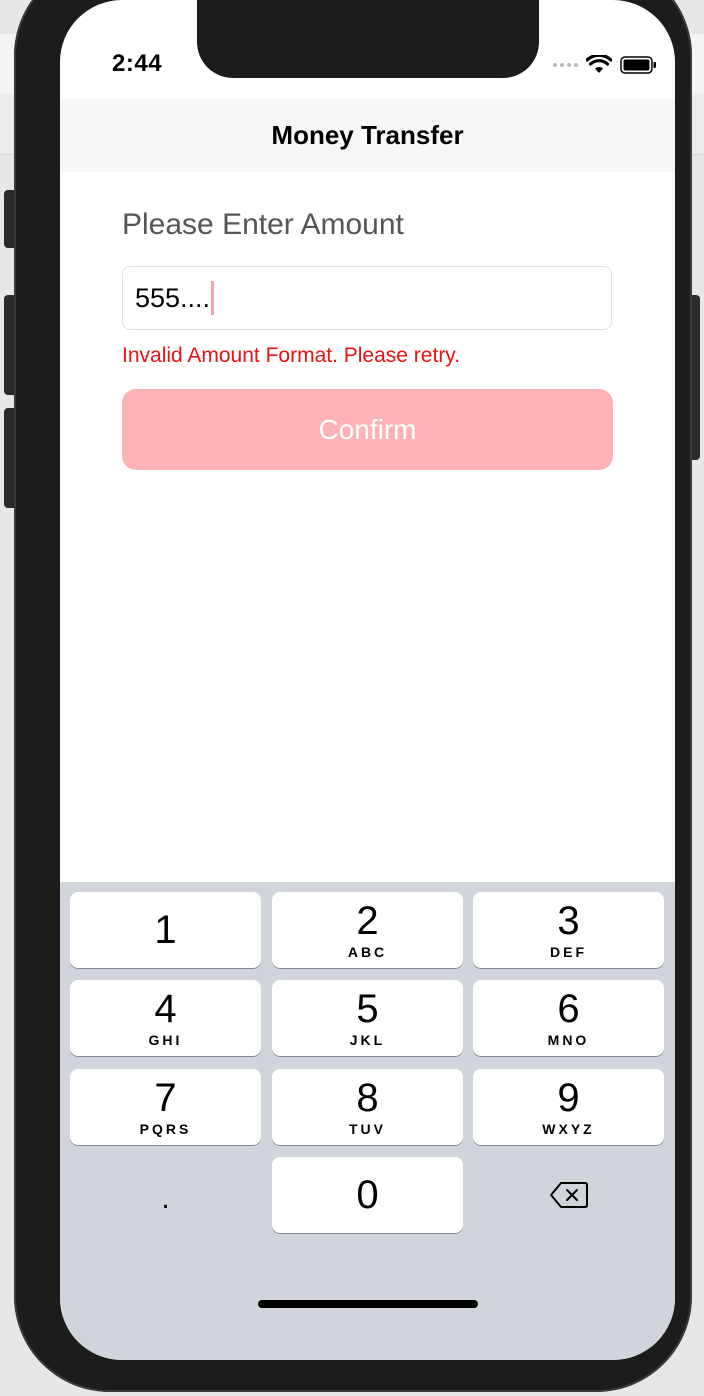 This screenshot has height=1396, width=704. I want to click on key-letters: PQRS, so click(165, 1129).